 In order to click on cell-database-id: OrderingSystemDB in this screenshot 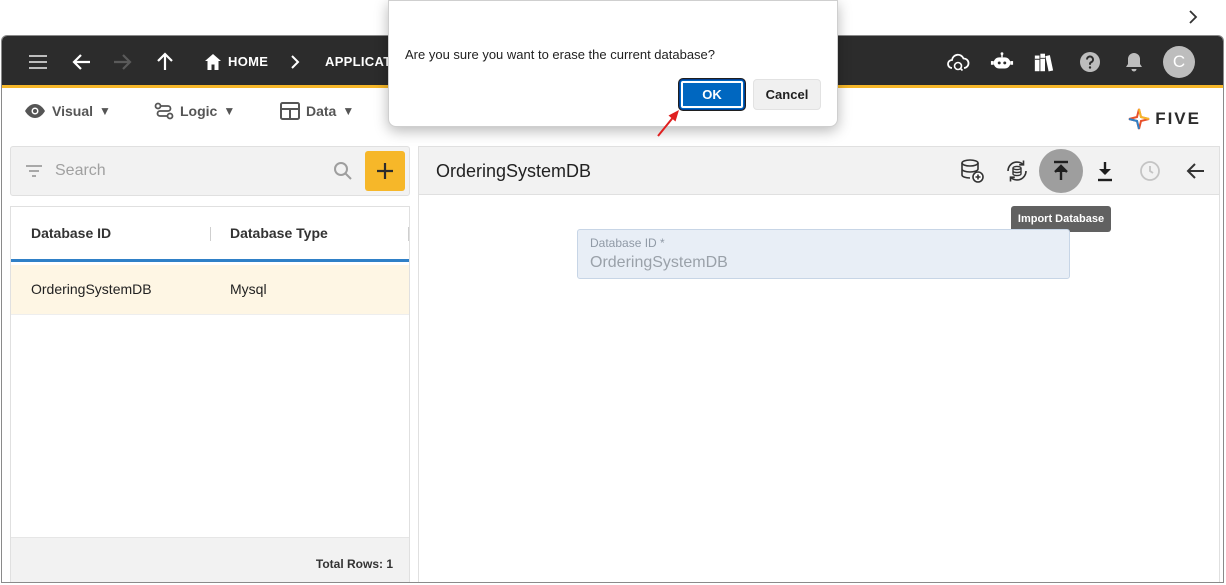, I will do `click(91, 289)`.